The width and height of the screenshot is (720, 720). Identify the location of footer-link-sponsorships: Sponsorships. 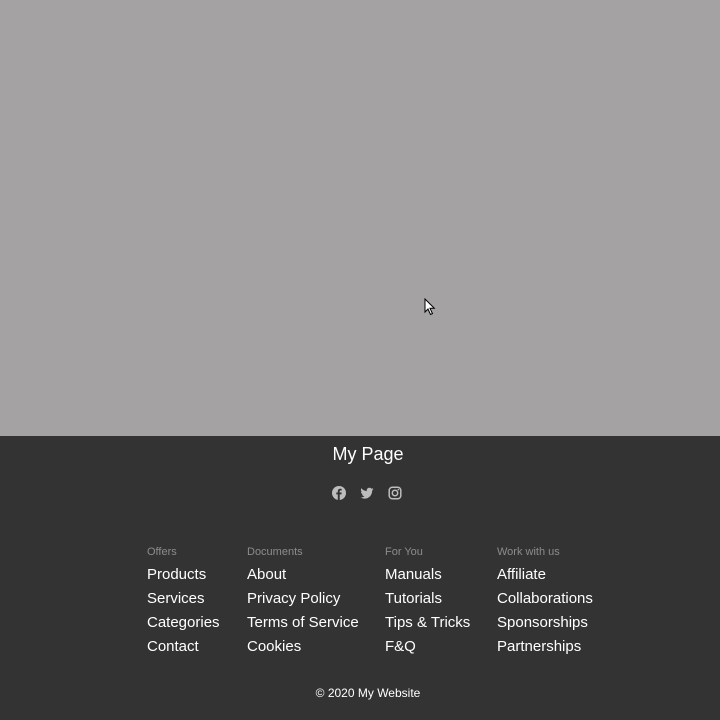
(545, 623).